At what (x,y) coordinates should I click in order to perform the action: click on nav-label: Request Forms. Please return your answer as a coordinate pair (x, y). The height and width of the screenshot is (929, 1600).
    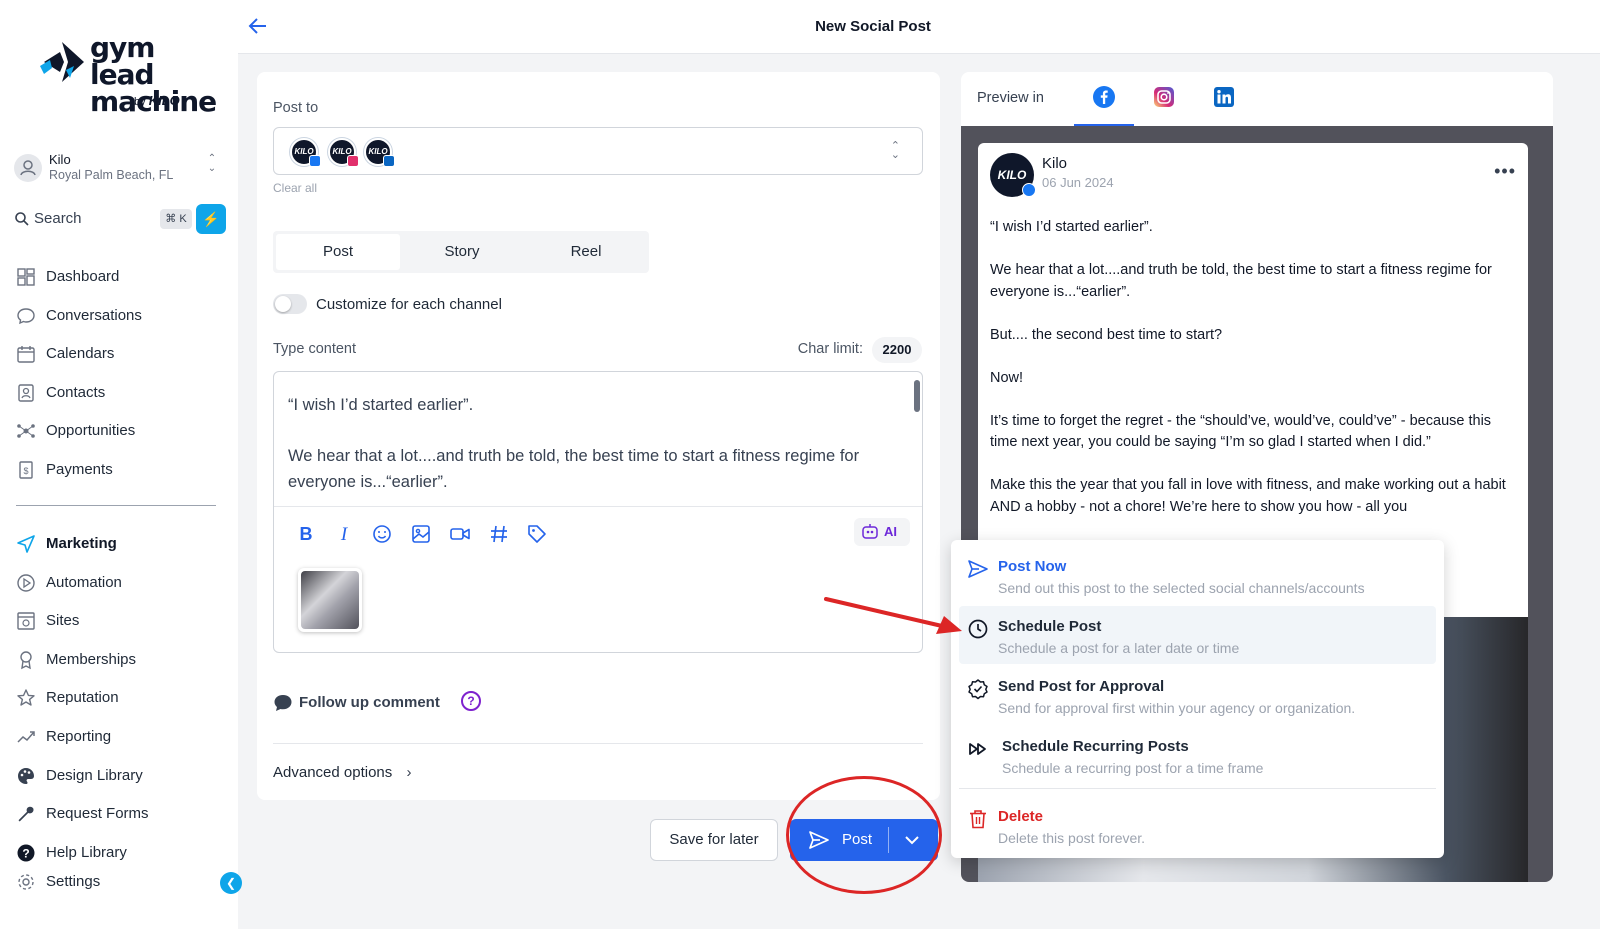
    Looking at the image, I should click on (97, 813).